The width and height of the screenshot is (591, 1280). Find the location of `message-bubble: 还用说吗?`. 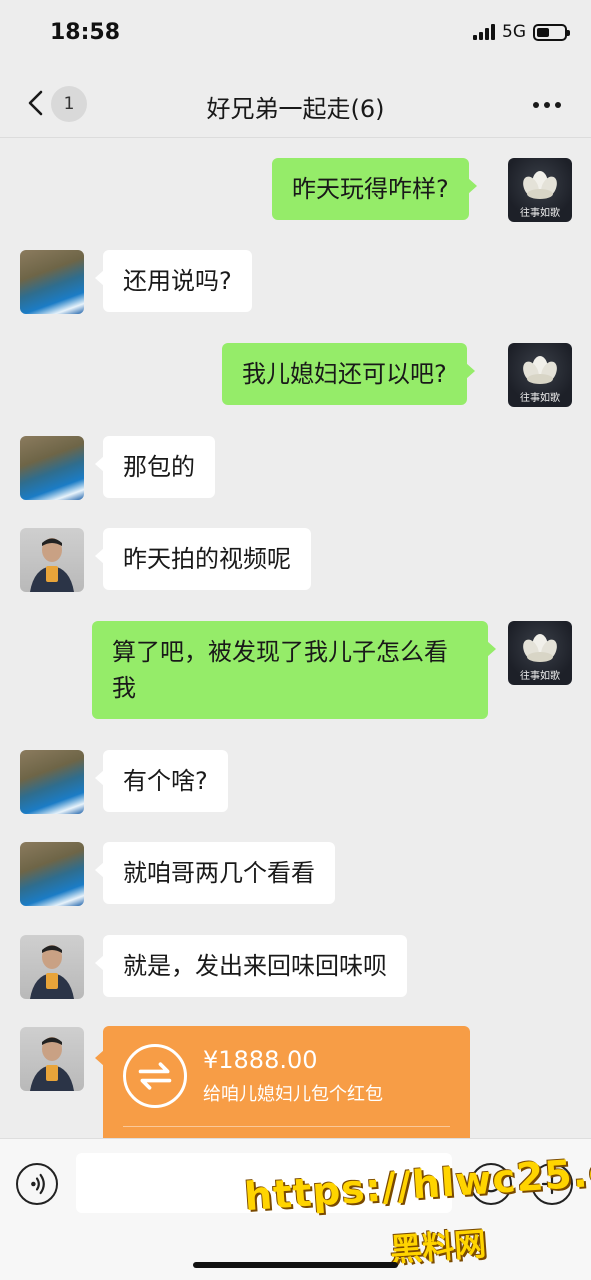

message-bubble: 还用说吗? is located at coordinates (173, 281).